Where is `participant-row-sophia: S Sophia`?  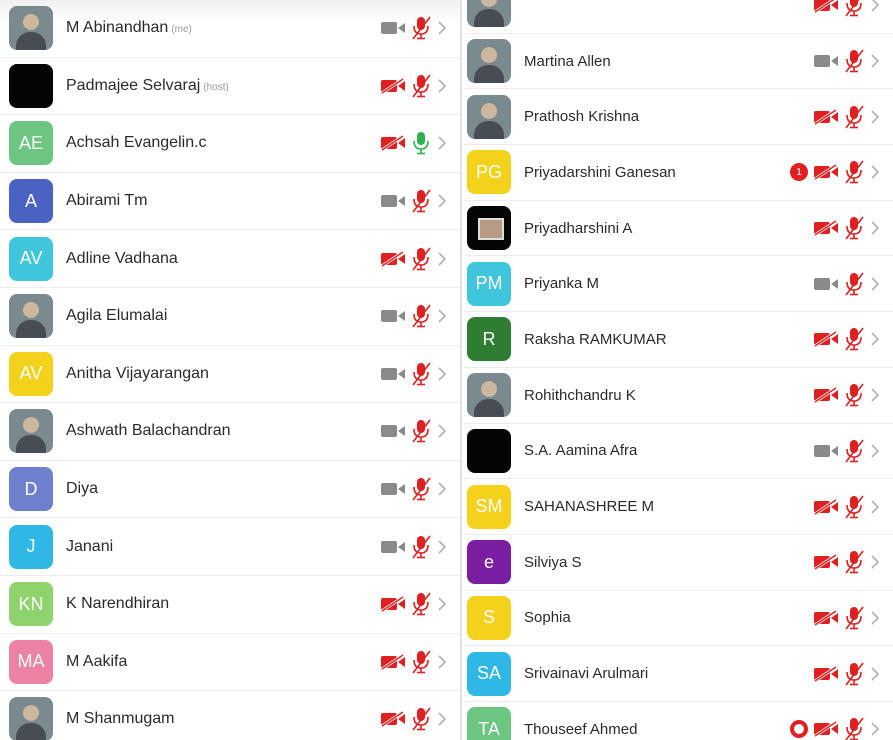
participant-row-sophia: S Sophia is located at coordinates (678, 618).